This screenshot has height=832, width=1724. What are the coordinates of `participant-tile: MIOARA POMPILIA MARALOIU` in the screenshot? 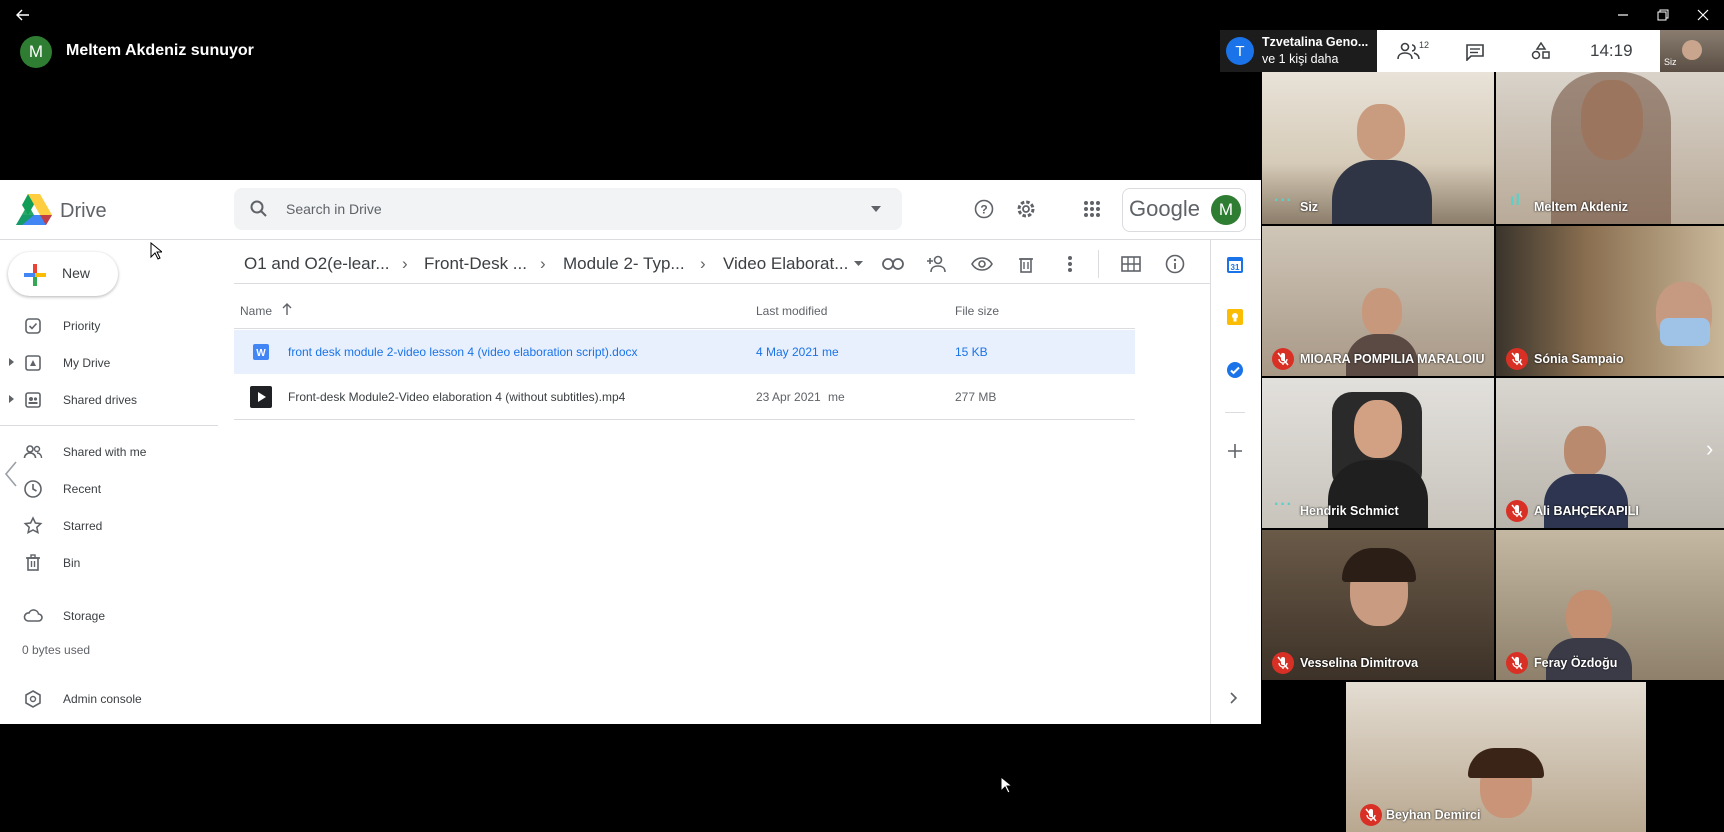 It's located at (1378, 301).